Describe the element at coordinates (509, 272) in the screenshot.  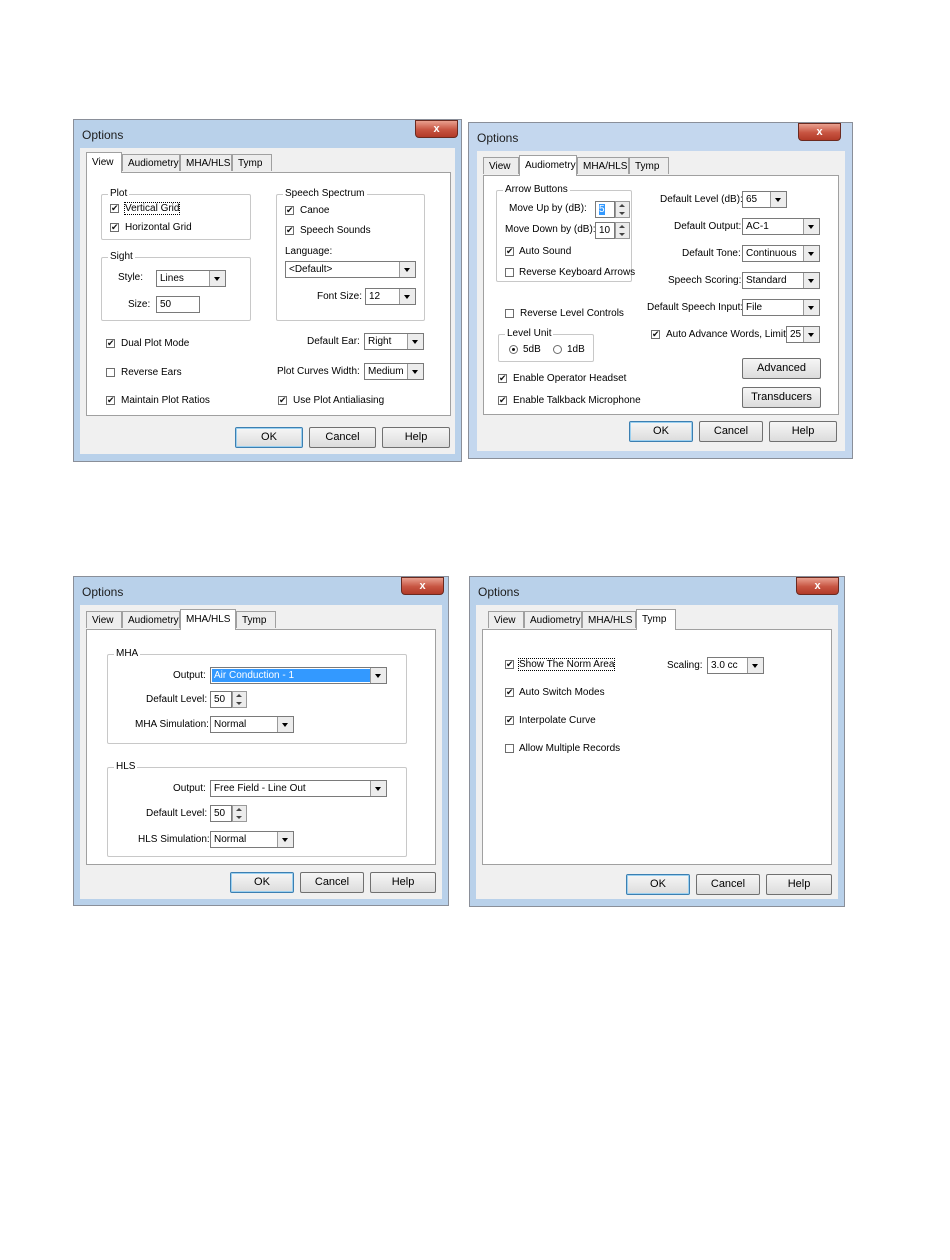
I see `reverse-keyboard-arrows-checkbox` at that location.